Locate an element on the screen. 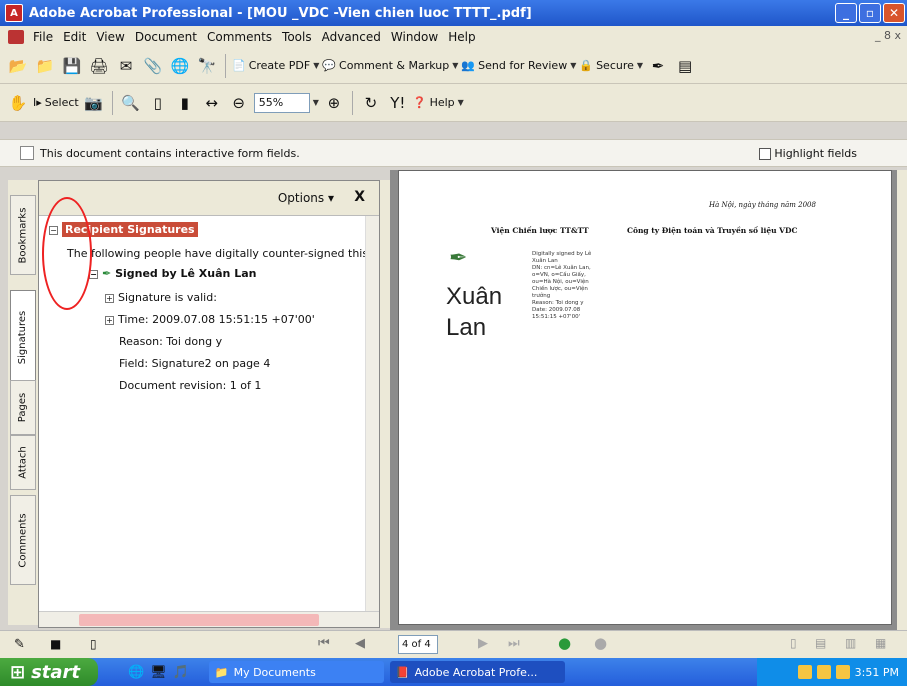  hand-tool-icon: ✋ is located at coordinates (18, 103).